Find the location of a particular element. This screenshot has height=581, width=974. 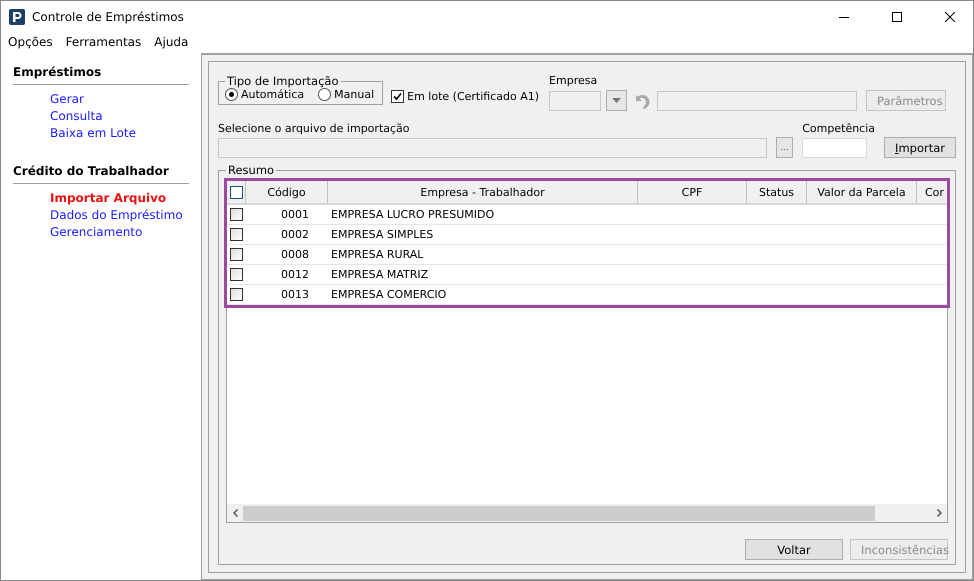

select-all-checkbox is located at coordinates (236, 192).